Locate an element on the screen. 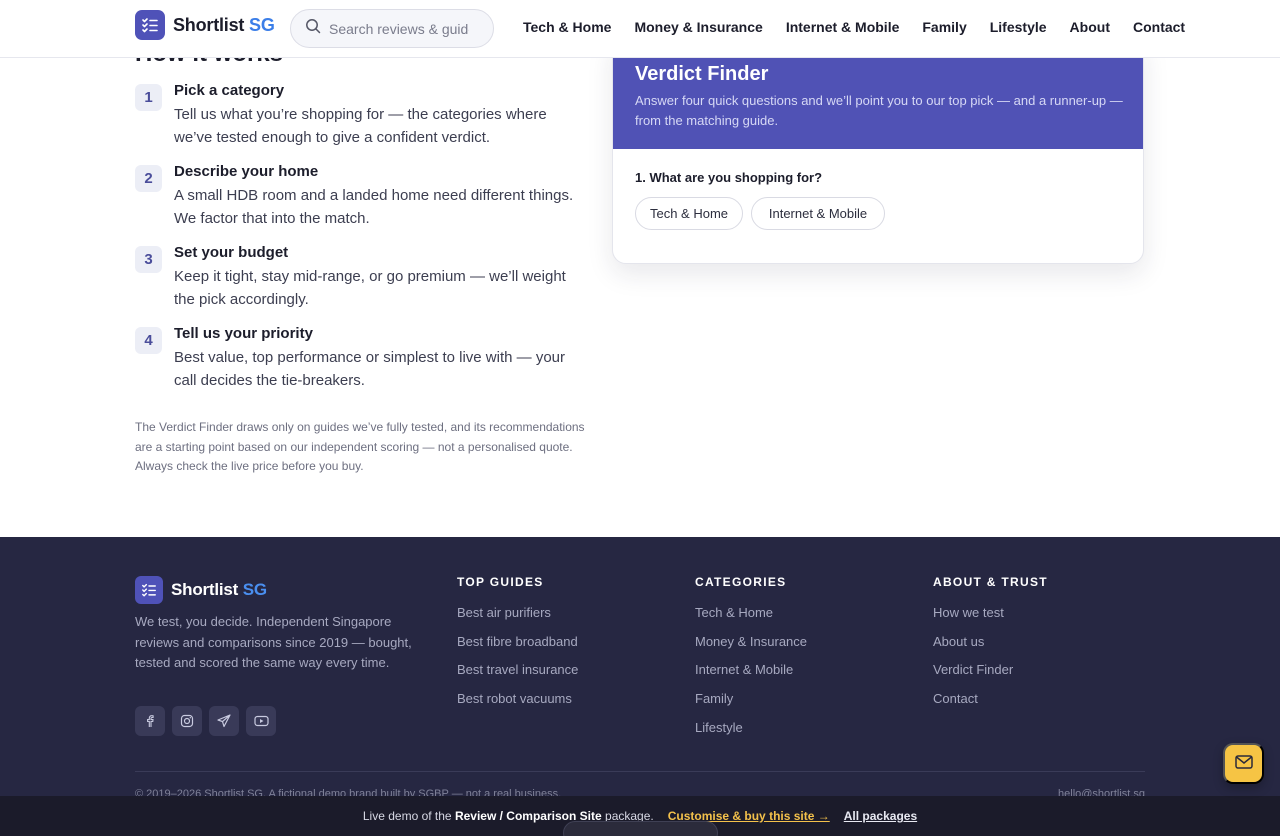 Image resolution: width=1280 pixels, height=836 pixels. nav-family: Family is located at coordinates (944, 27).